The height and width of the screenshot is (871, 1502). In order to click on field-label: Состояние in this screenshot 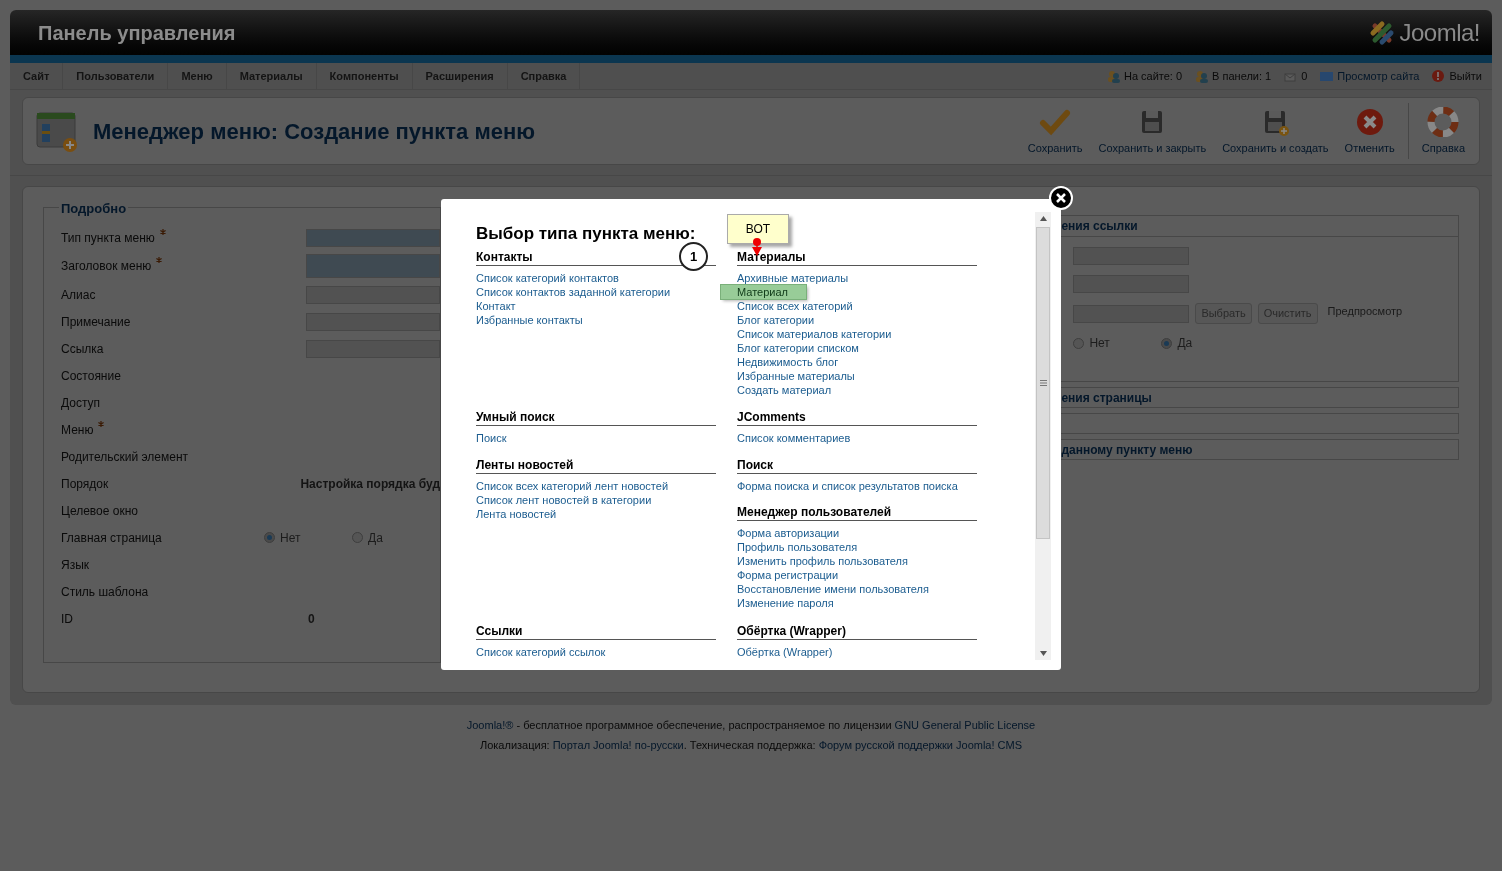, I will do `click(91, 376)`.